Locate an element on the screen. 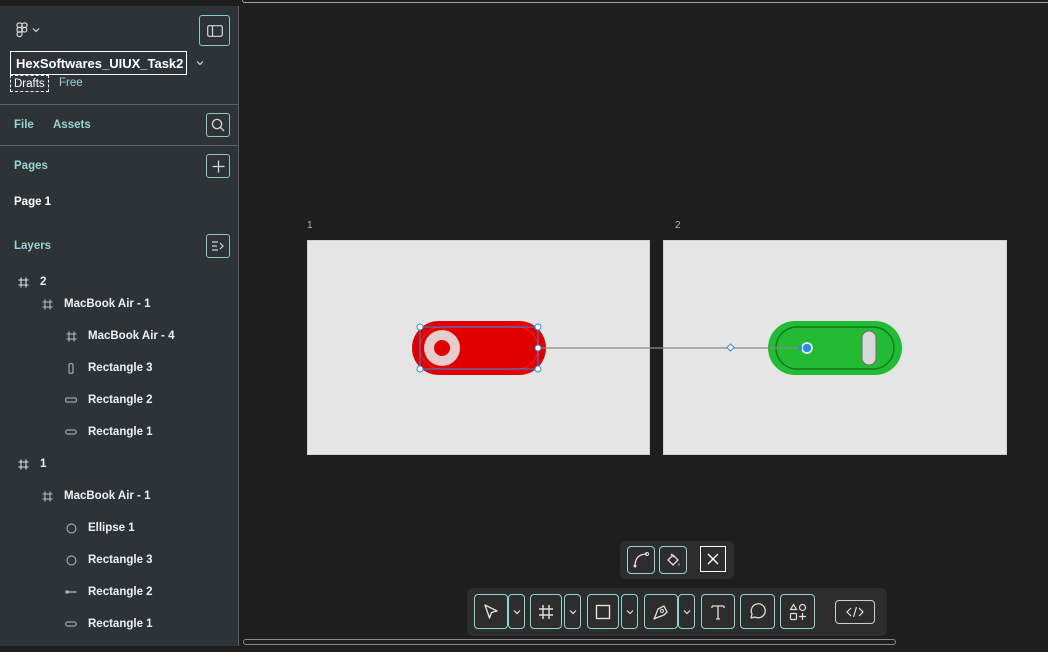 This screenshot has height=652, width=1048. plan-badge: Free is located at coordinates (71, 83).